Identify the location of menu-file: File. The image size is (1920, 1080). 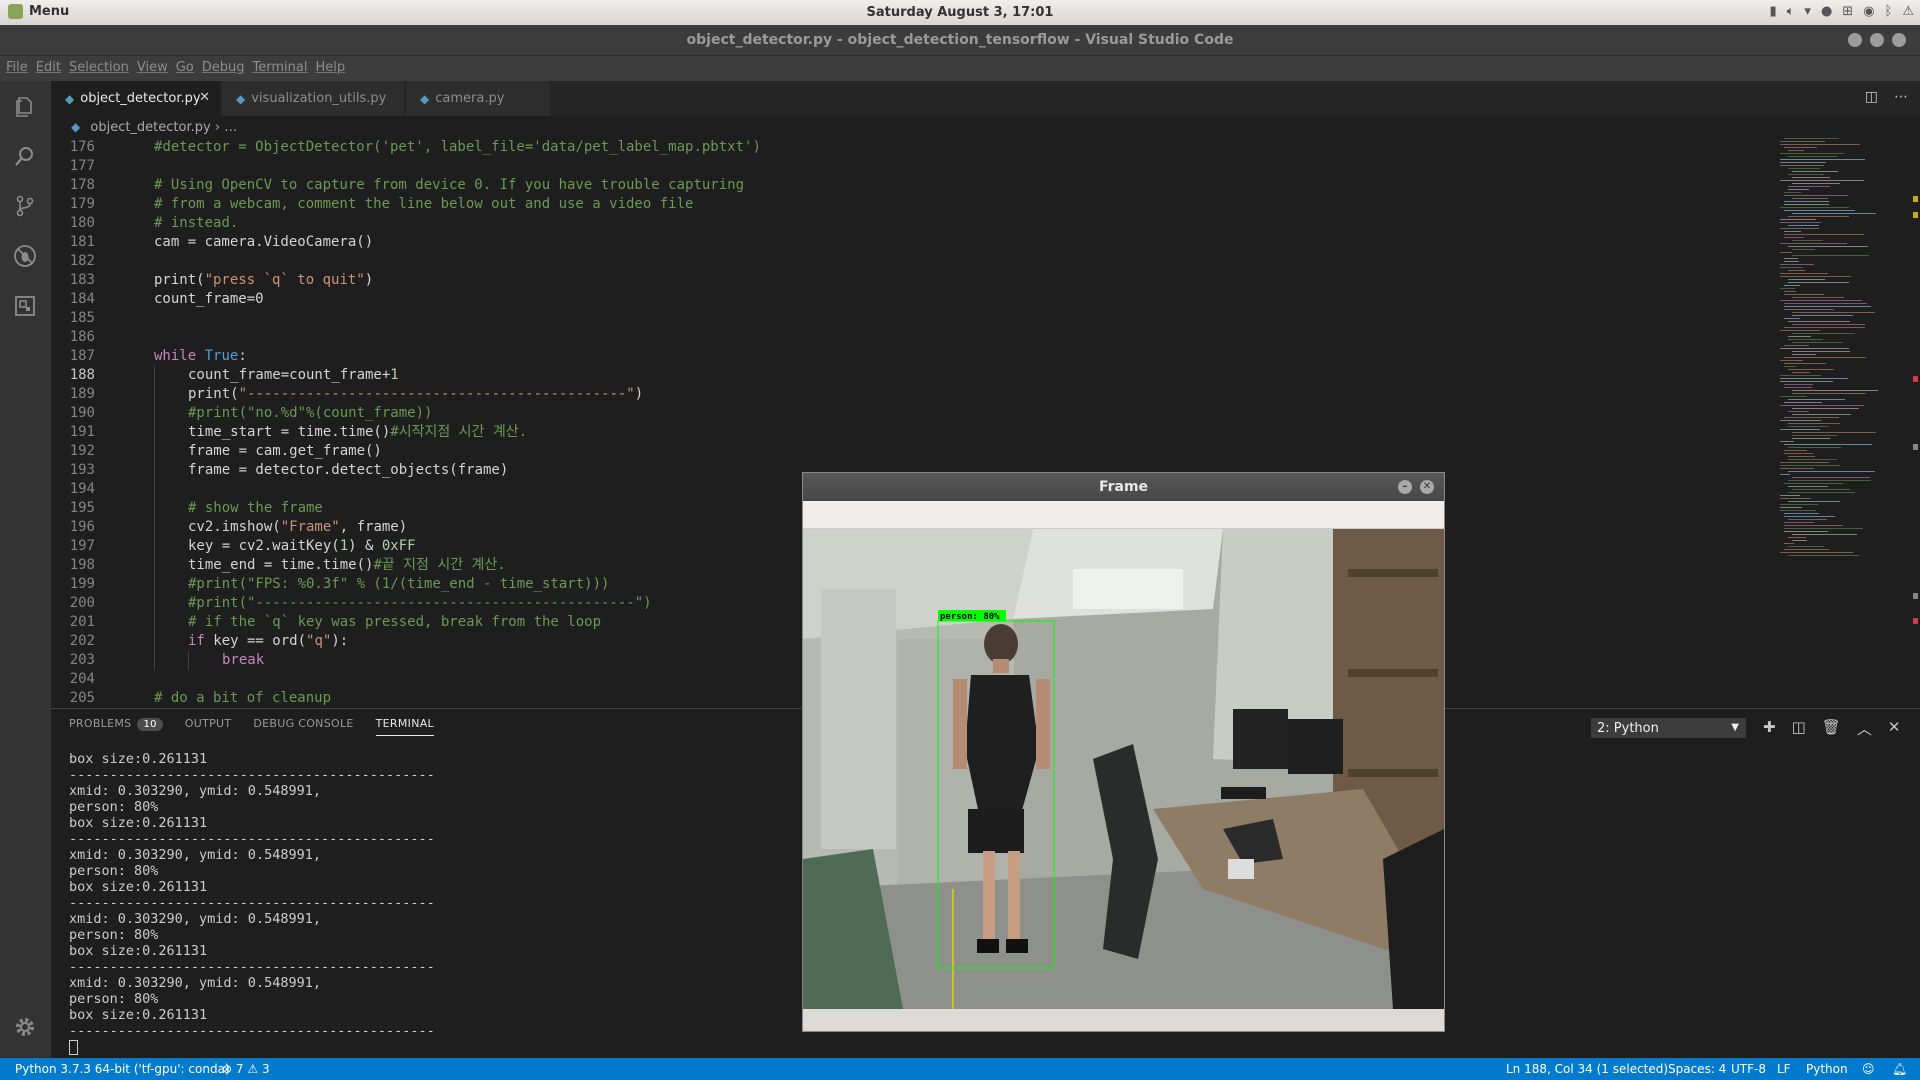
(21, 68).